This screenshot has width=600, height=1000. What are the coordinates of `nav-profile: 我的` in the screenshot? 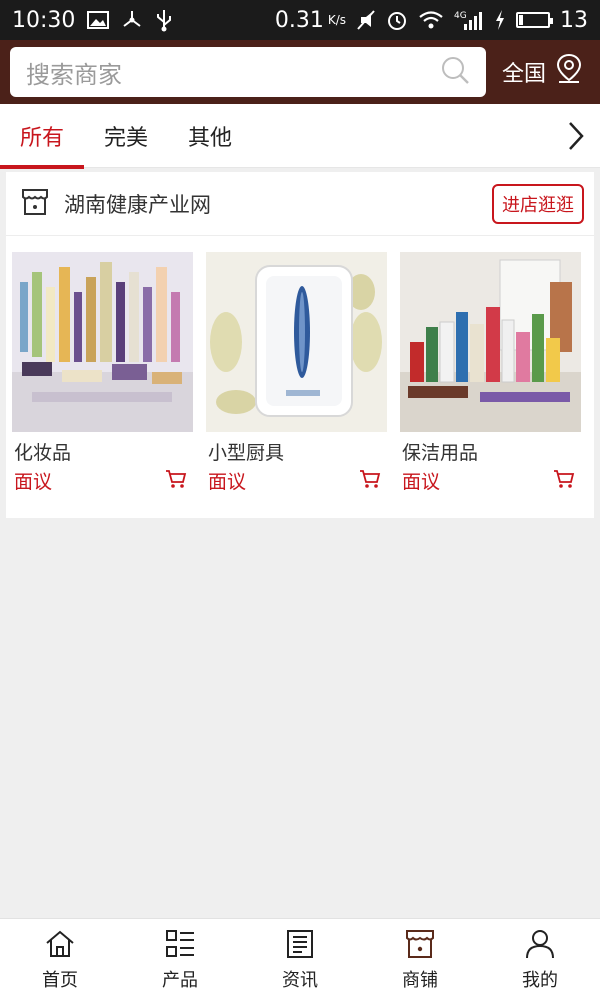 It's located at (540, 959).